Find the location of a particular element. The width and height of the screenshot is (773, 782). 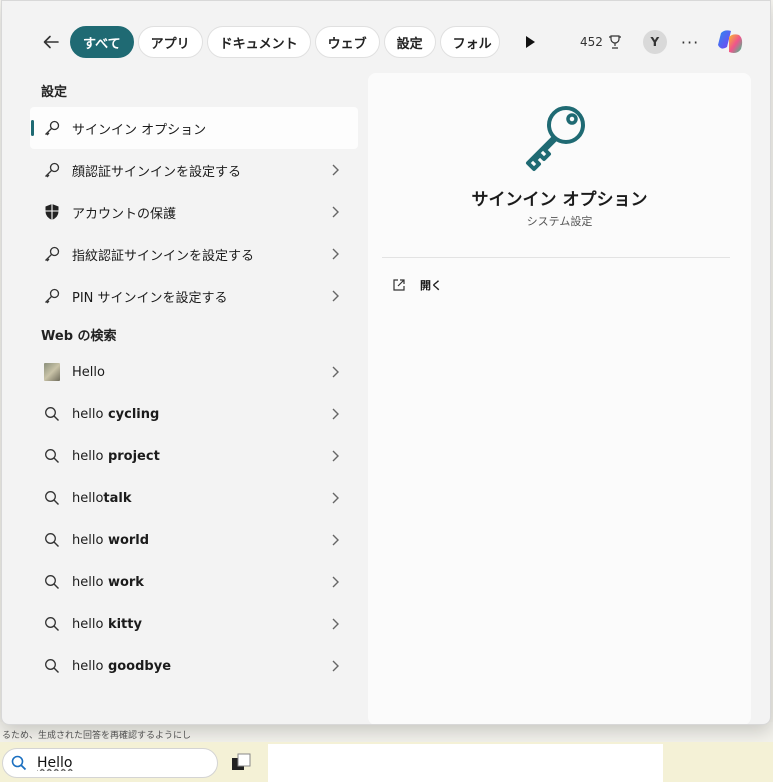

result-label: アカウントの保護 is located at coordinates (124, 214).